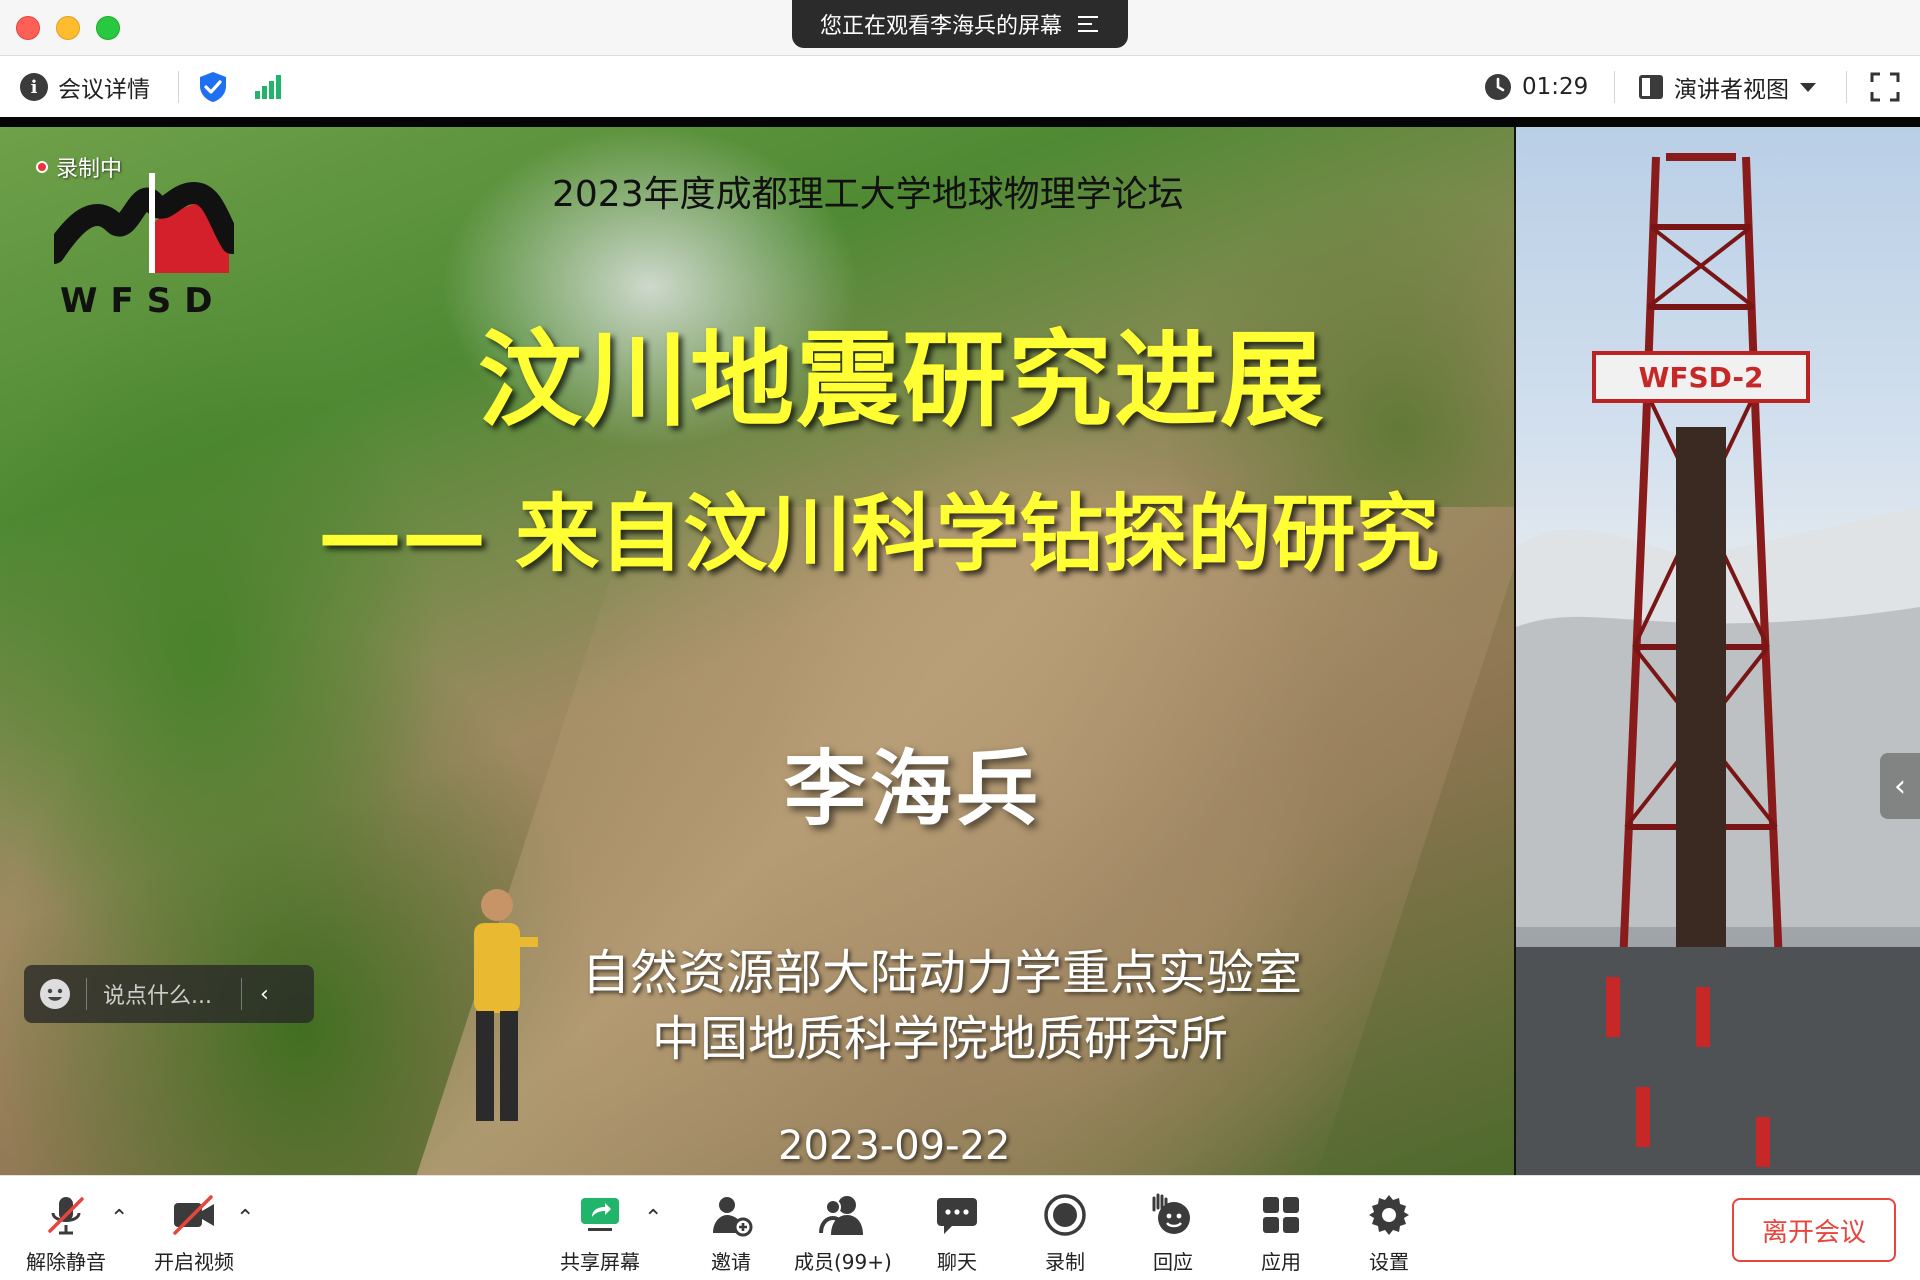 The image size is (1920, 1280). I want to click on start-video-button: 开启视频, so click(194, 1232).